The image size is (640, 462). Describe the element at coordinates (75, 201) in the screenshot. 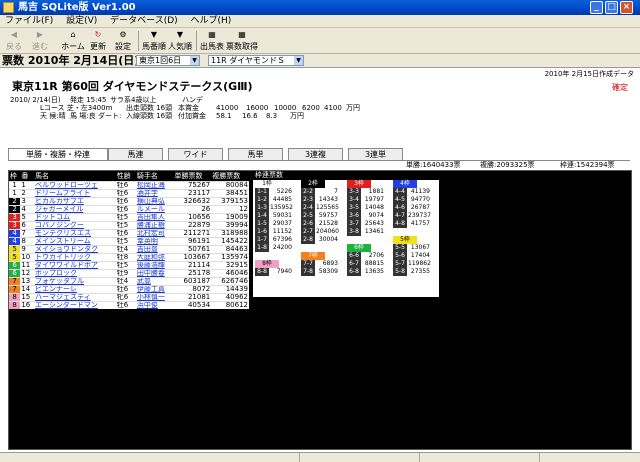

I see `cell-name: ヒカルカザブエ` at that location.